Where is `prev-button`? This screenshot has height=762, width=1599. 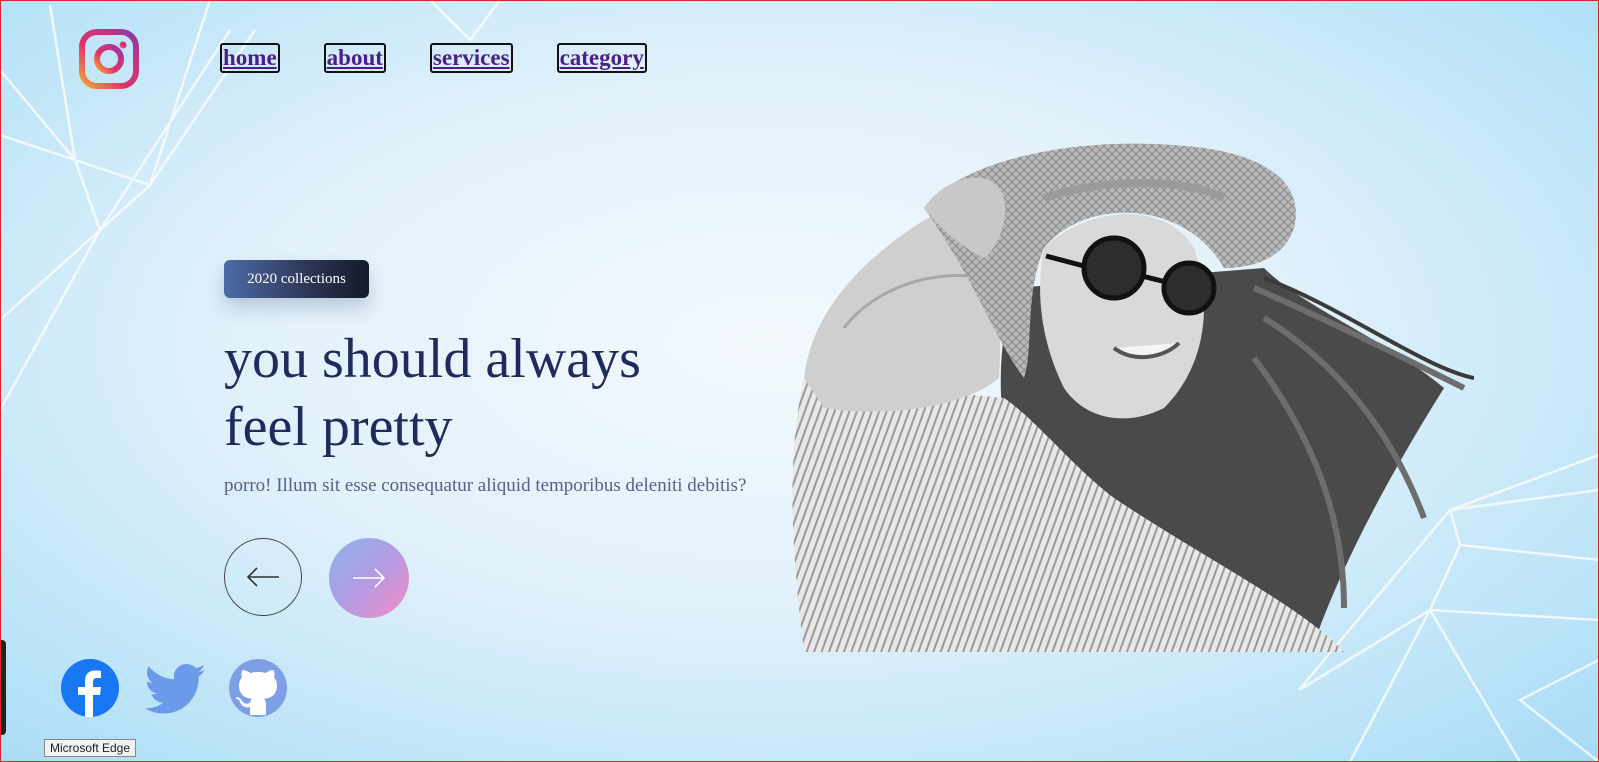 prev-button is located at coordinates (263, 577).